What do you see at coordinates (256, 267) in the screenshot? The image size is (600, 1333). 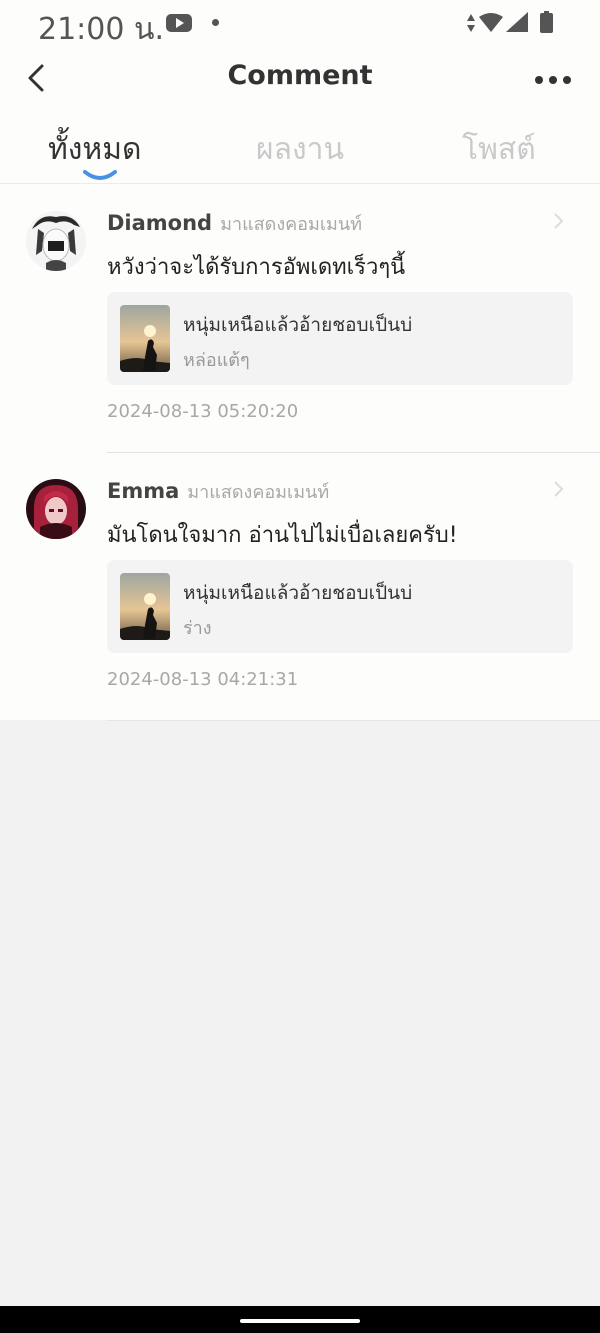 I see `comment-text: หวังว่าจะได้รับการอัพเดทเร็วๆนี้` at bounding box center [256, 267].